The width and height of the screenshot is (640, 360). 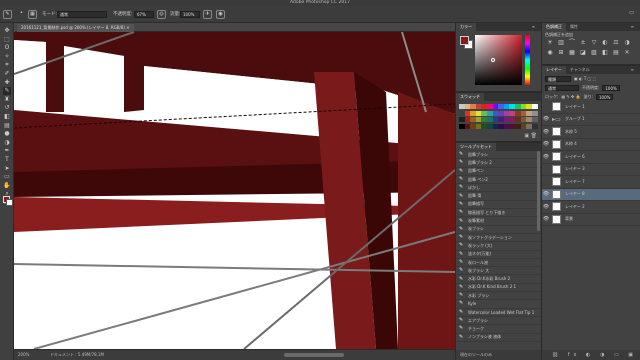 I want to click on tool-preset-item: ✎ 炭ロール液, so click(x=498, y=263).